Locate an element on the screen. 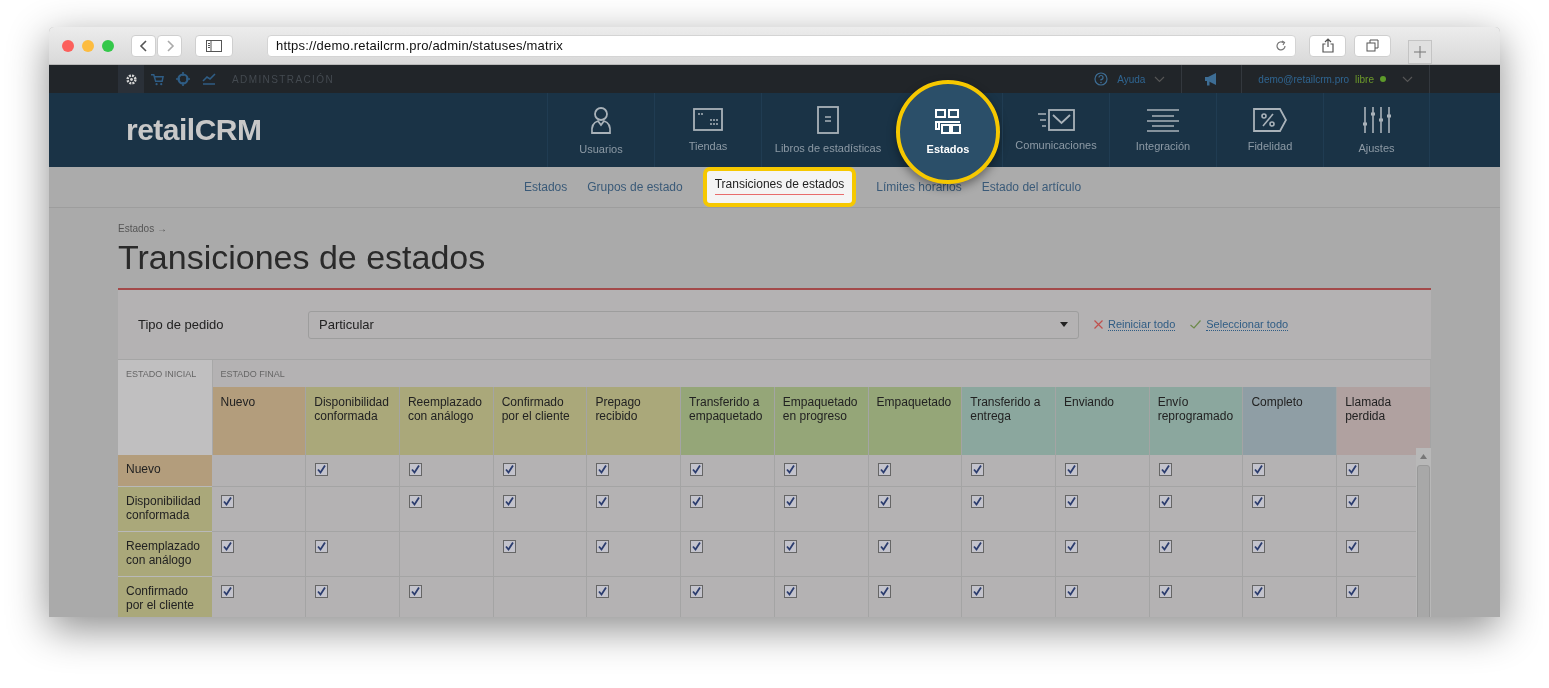 This screenshot has height=688, width=1549. toolbar-icon is located at coordinates (131, 79).